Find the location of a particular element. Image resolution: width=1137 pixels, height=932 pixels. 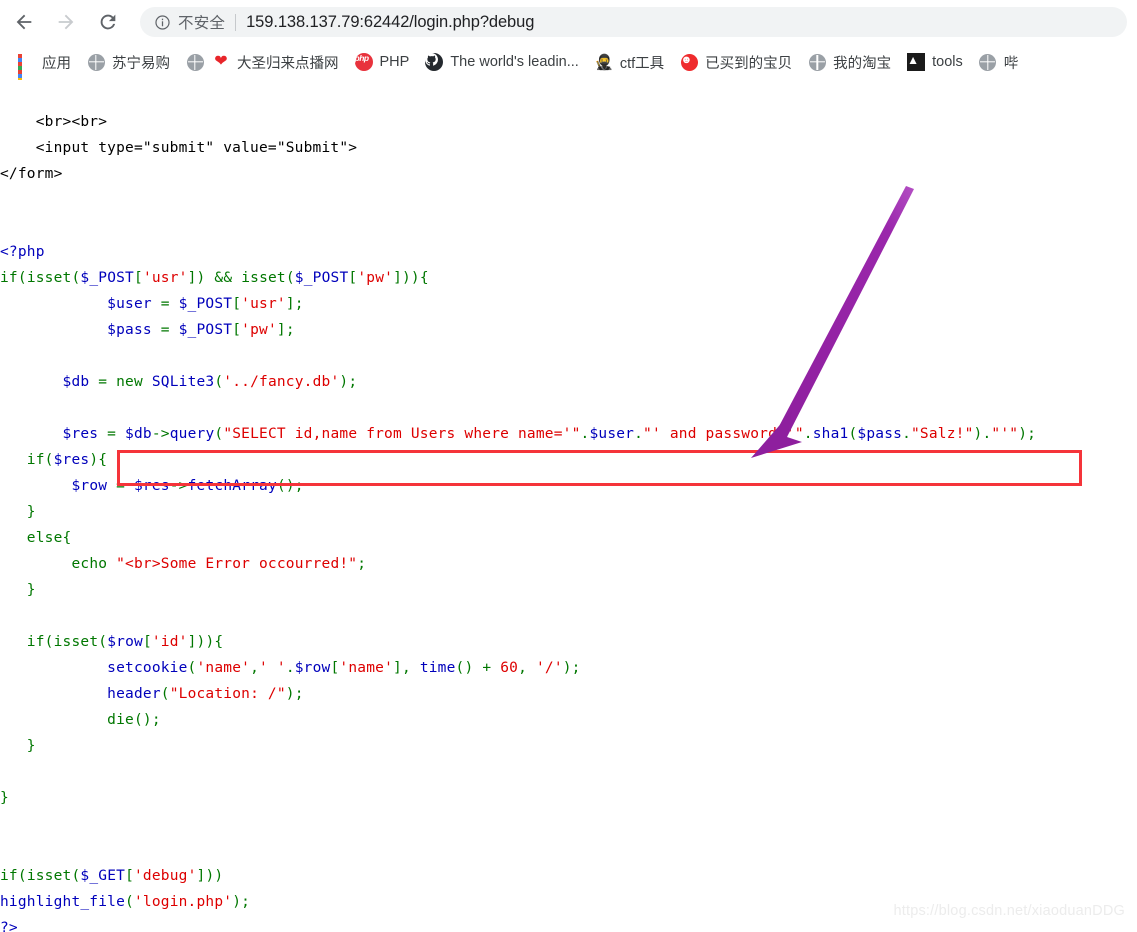

code-token: setcookie is located at coordinates (147, 667).